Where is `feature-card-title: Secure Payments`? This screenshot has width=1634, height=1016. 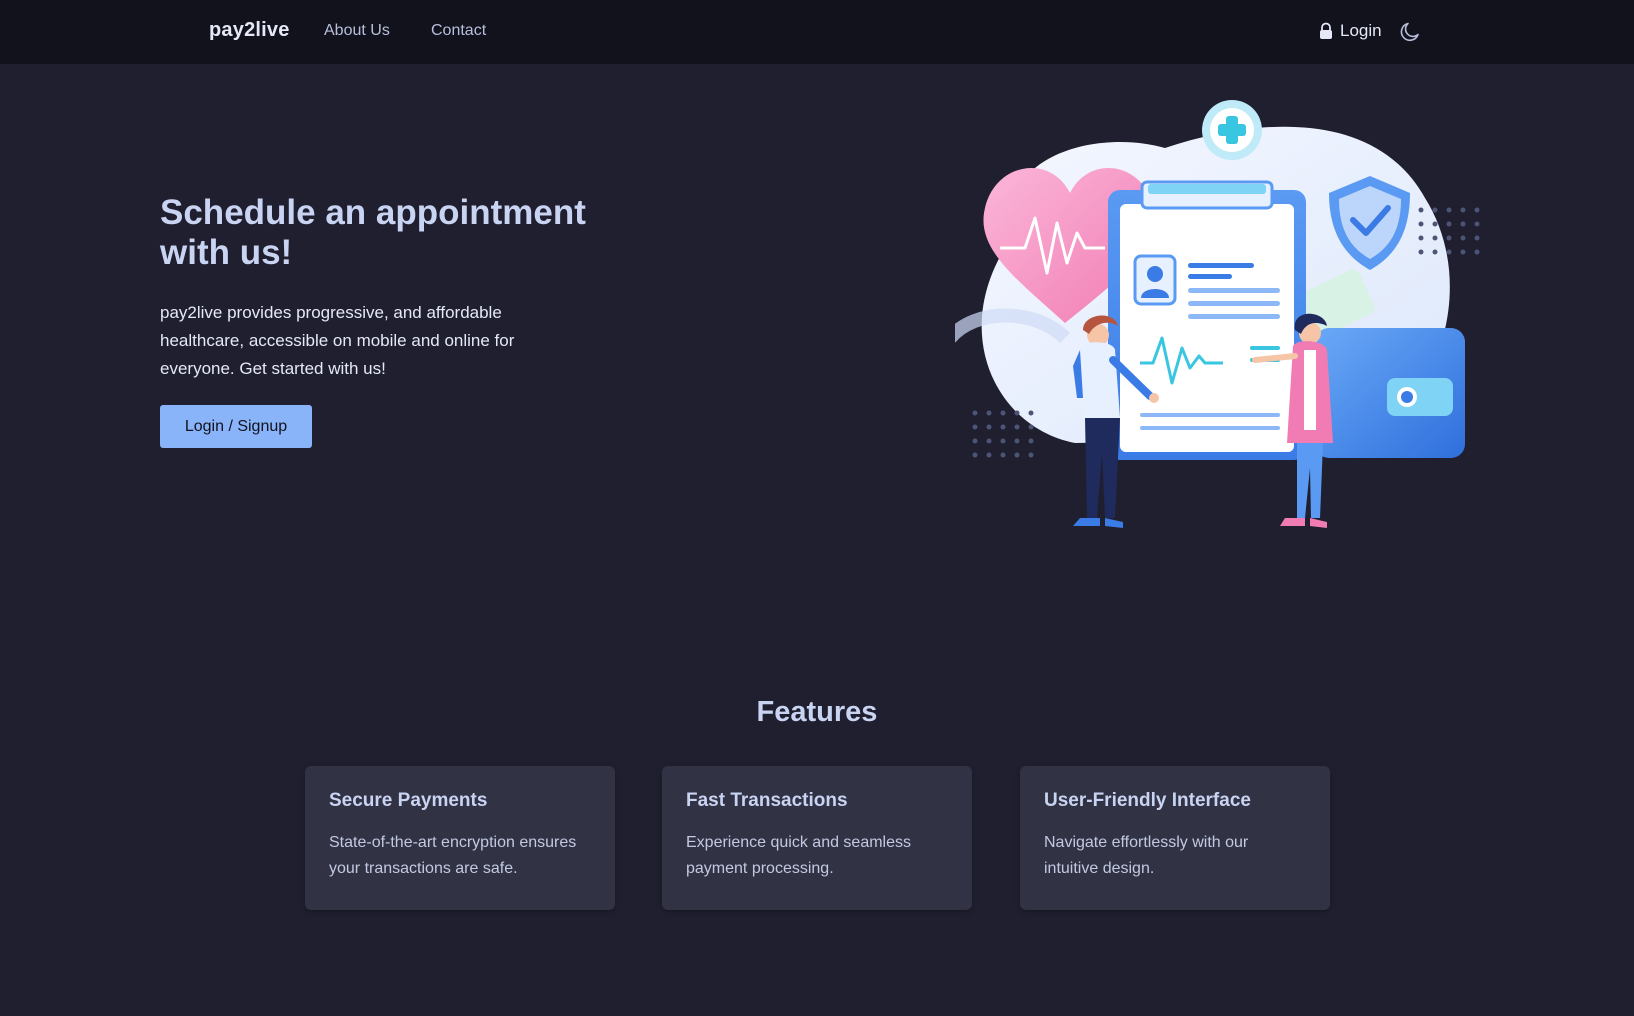 feature-card-title: Secure Payments is located at coordinates (408, 800).